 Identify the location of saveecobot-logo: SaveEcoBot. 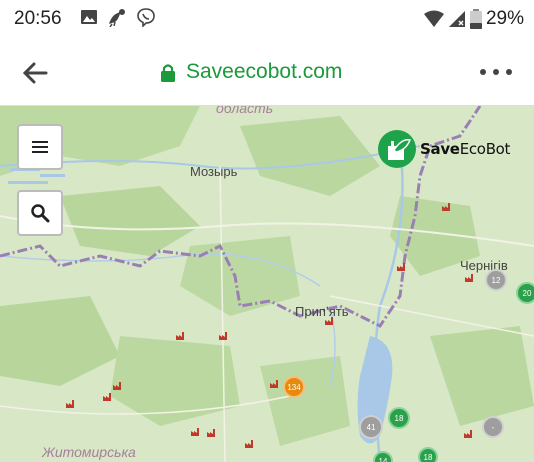
(444, 149).